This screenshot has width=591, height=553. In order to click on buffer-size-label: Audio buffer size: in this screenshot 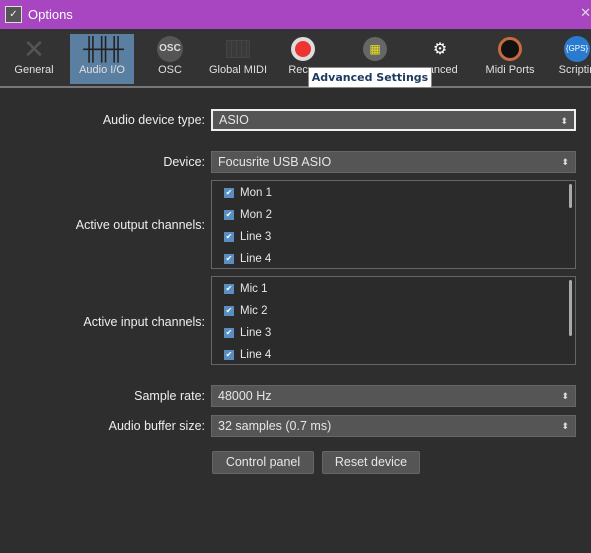, I will do `click(156, 426)`.